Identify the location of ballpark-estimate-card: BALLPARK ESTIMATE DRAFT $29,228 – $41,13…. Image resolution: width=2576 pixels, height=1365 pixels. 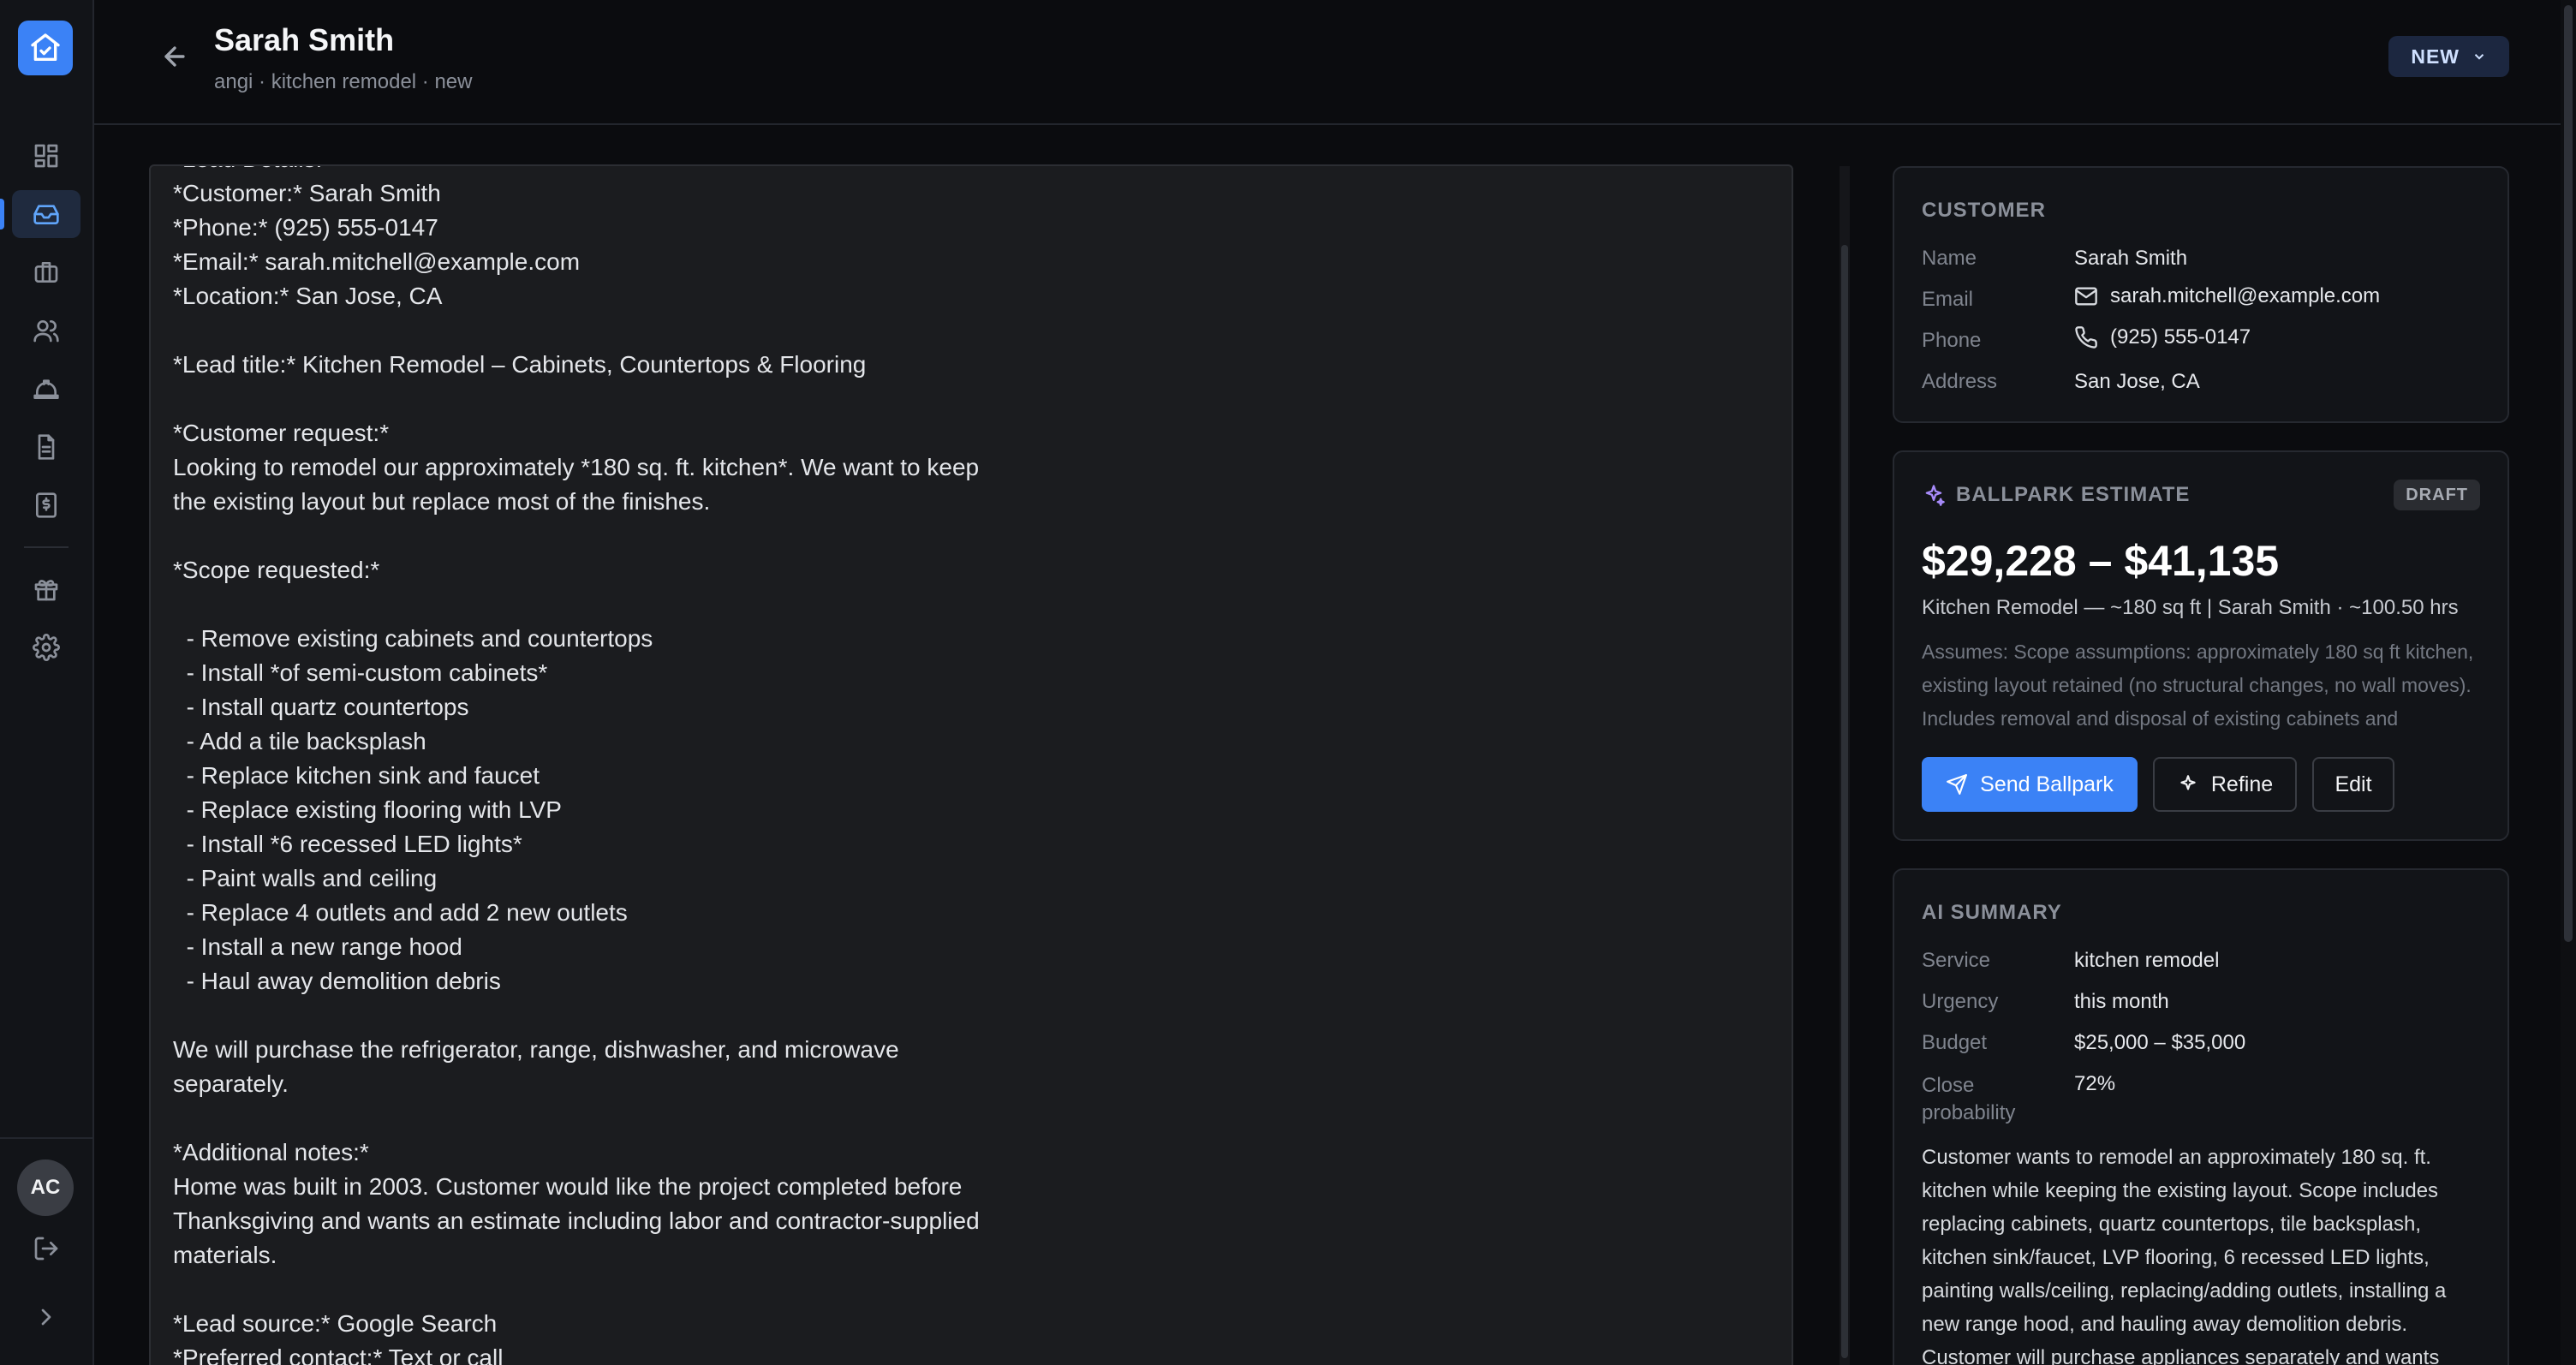
(2201, 645).